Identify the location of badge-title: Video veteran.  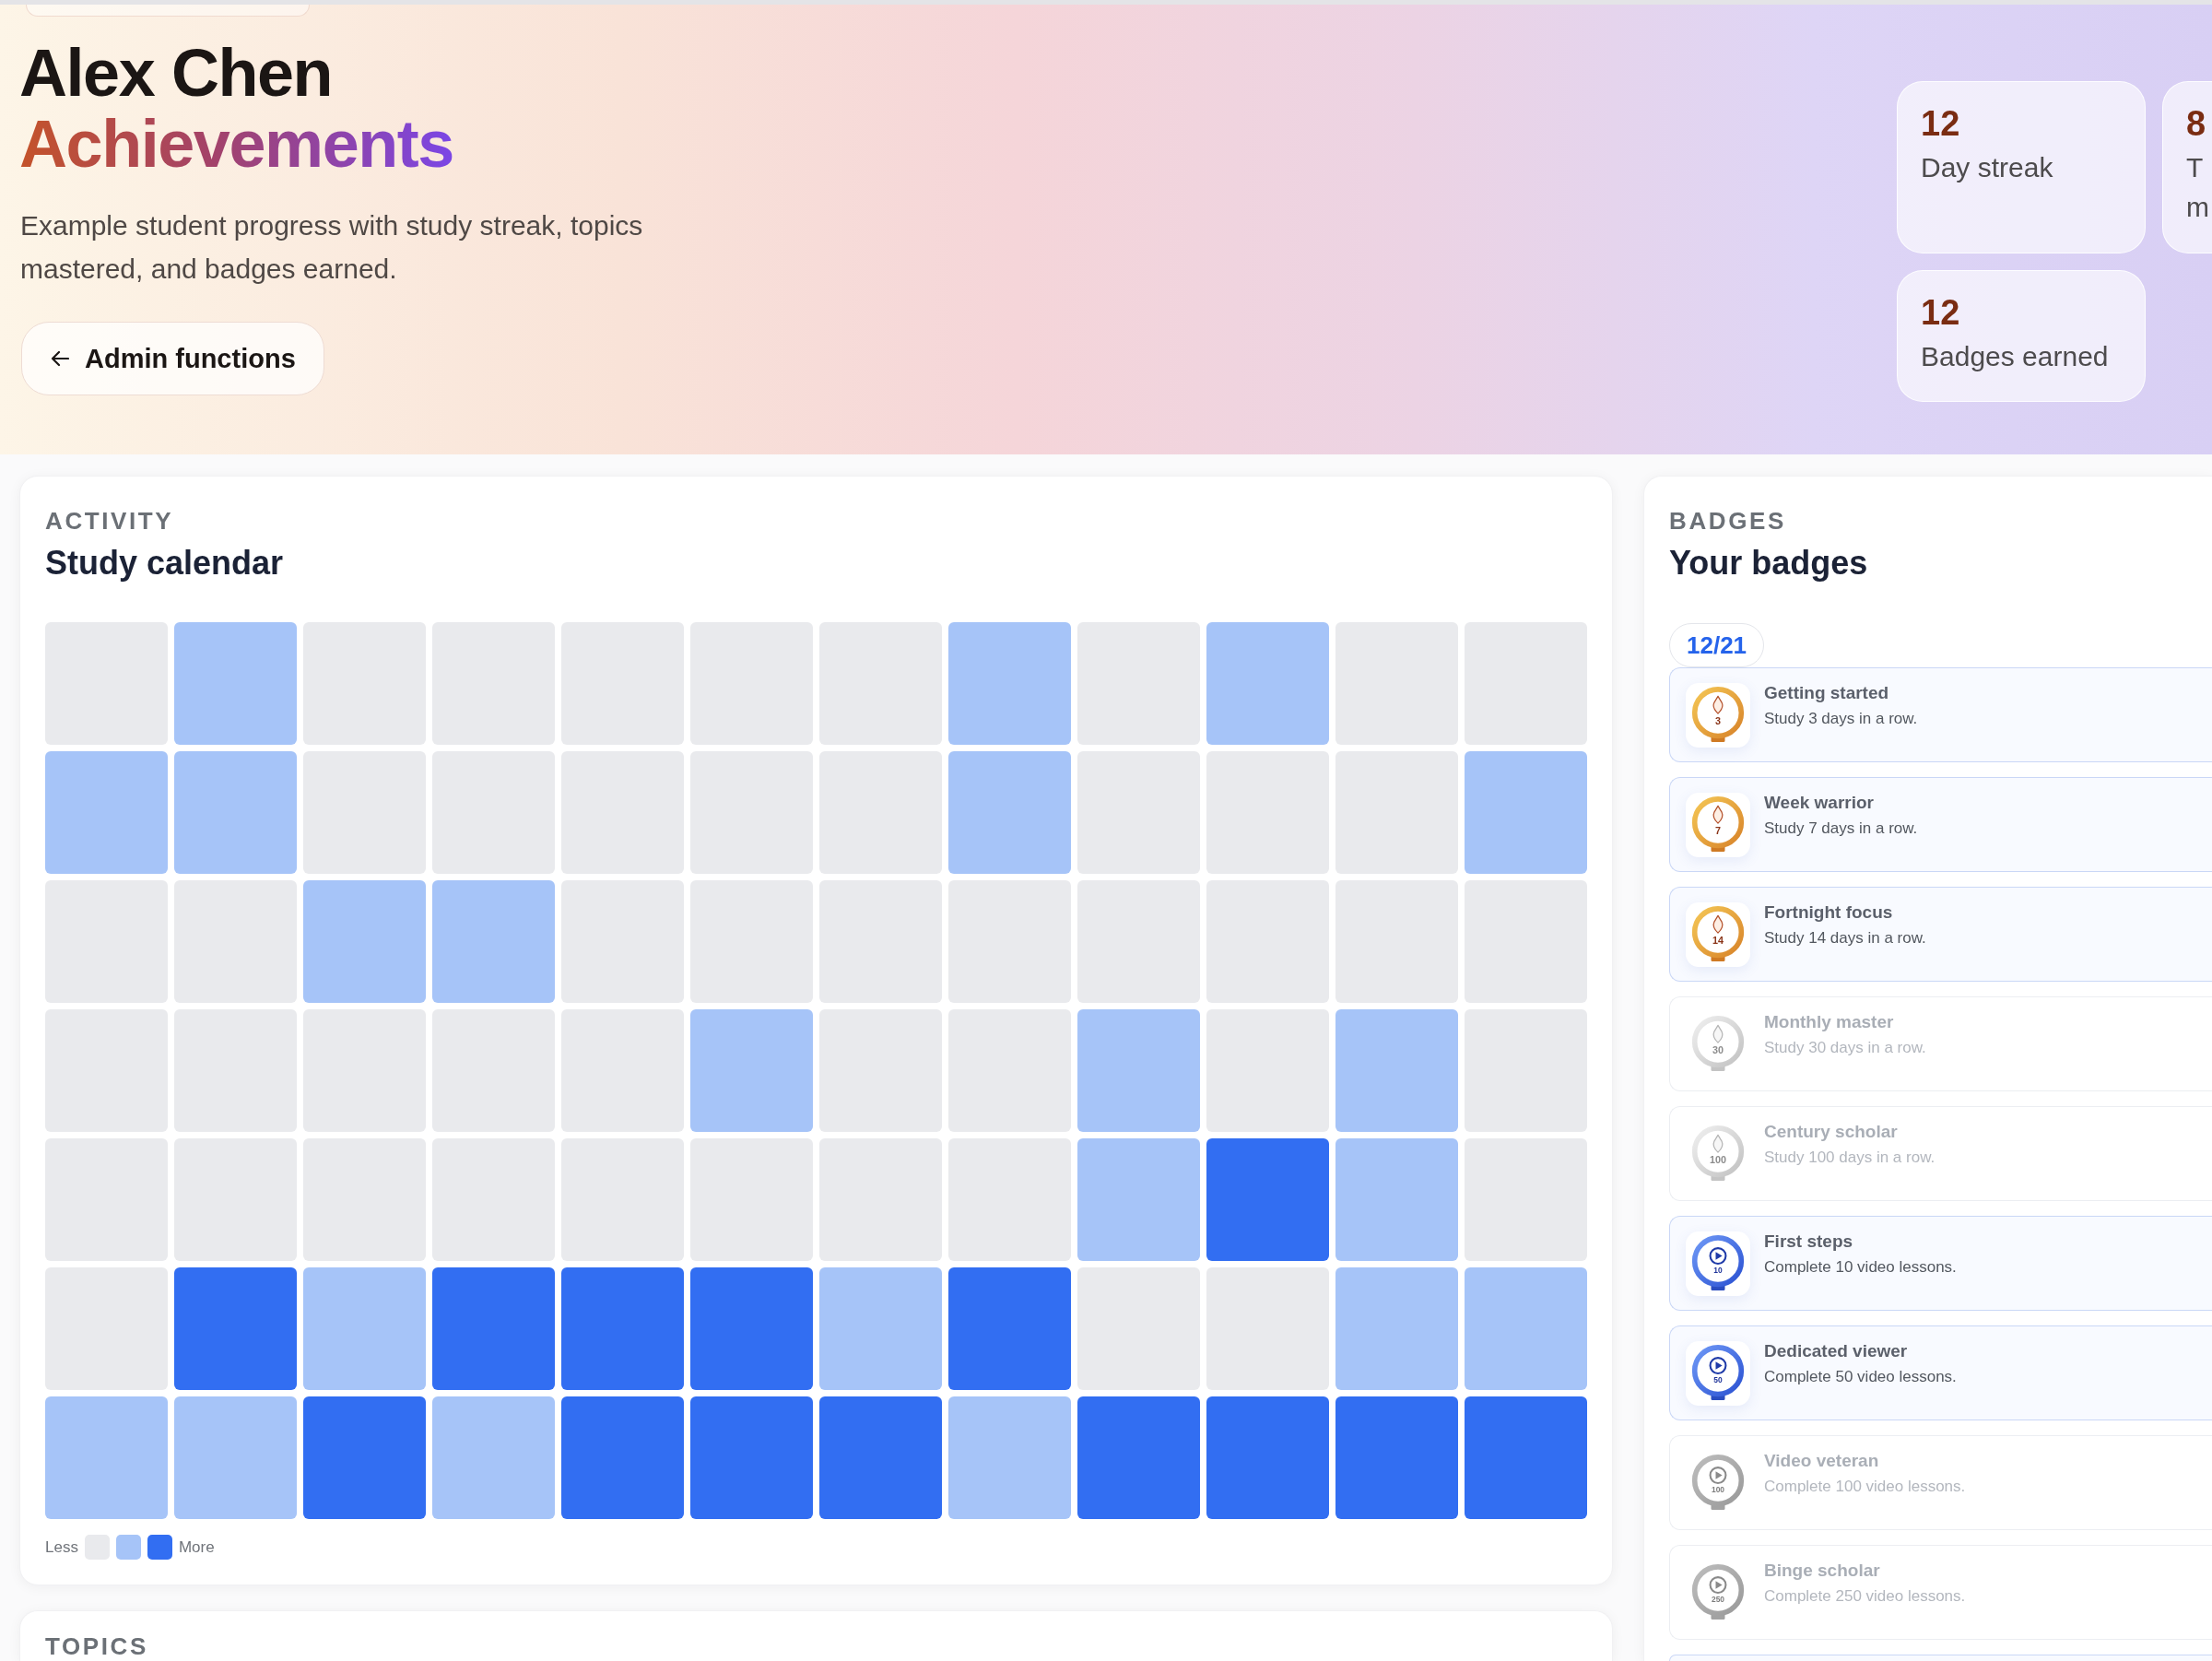
(1822, 1461).